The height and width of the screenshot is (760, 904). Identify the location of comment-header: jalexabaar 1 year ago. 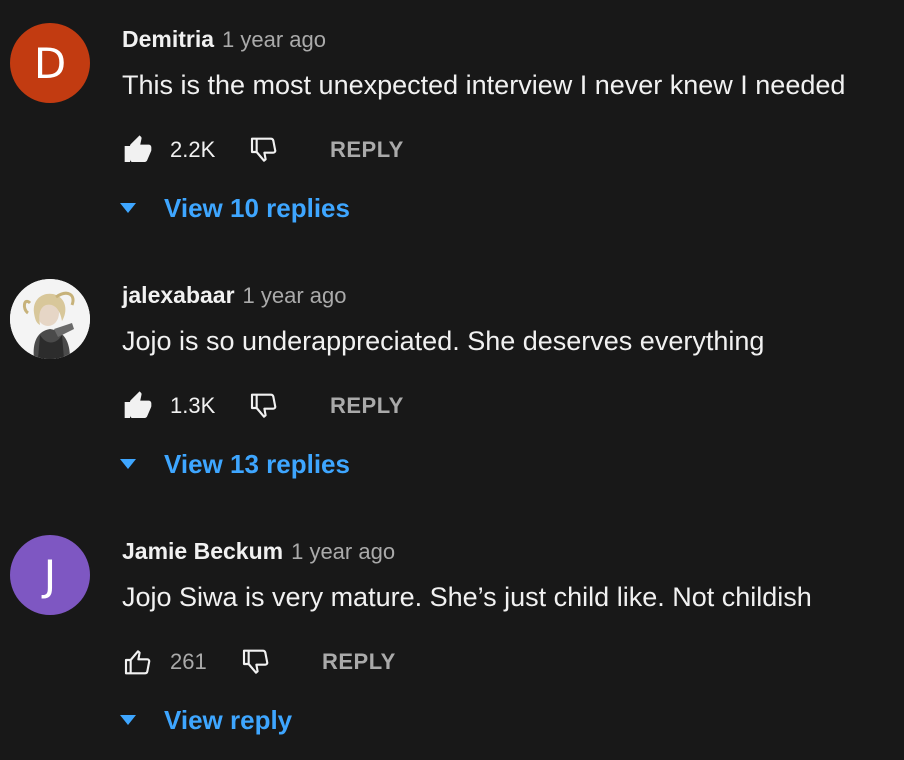
(234, 295).